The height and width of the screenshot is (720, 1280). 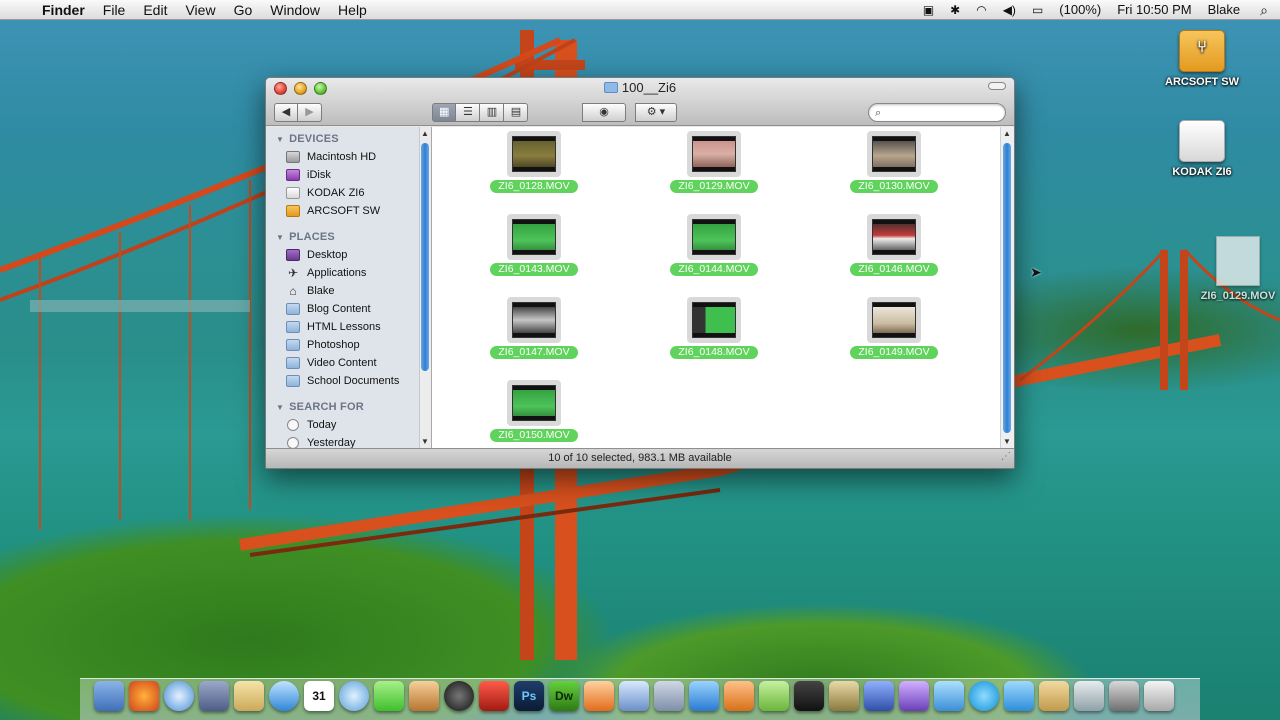 I want to click on imovie-star-dock-icon, so click(x=844, y=696).